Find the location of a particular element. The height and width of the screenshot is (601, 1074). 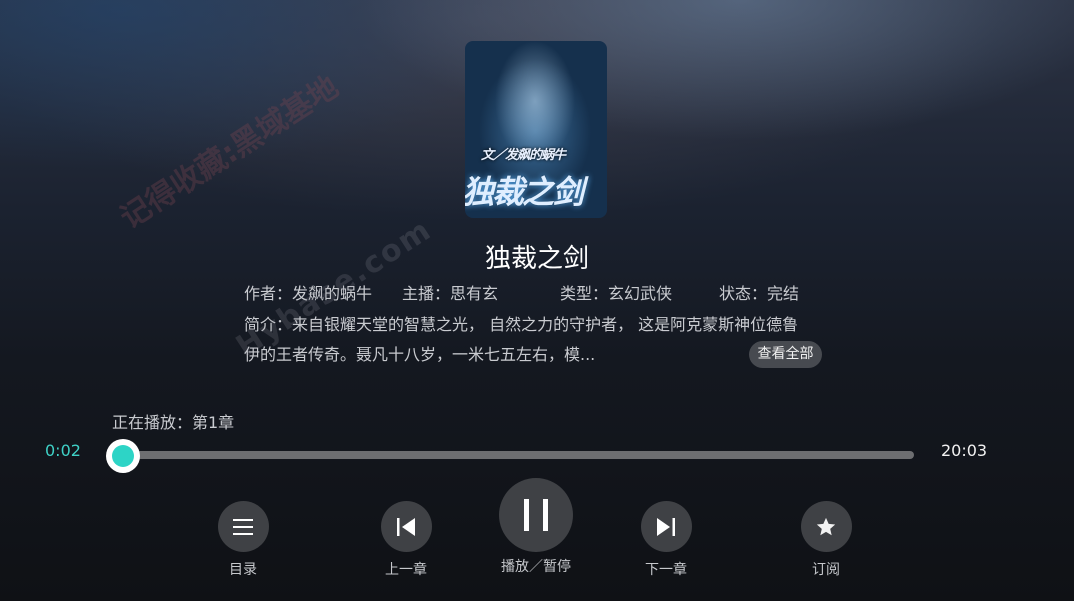

next-chapter-button is located at coordinates (666, 526).